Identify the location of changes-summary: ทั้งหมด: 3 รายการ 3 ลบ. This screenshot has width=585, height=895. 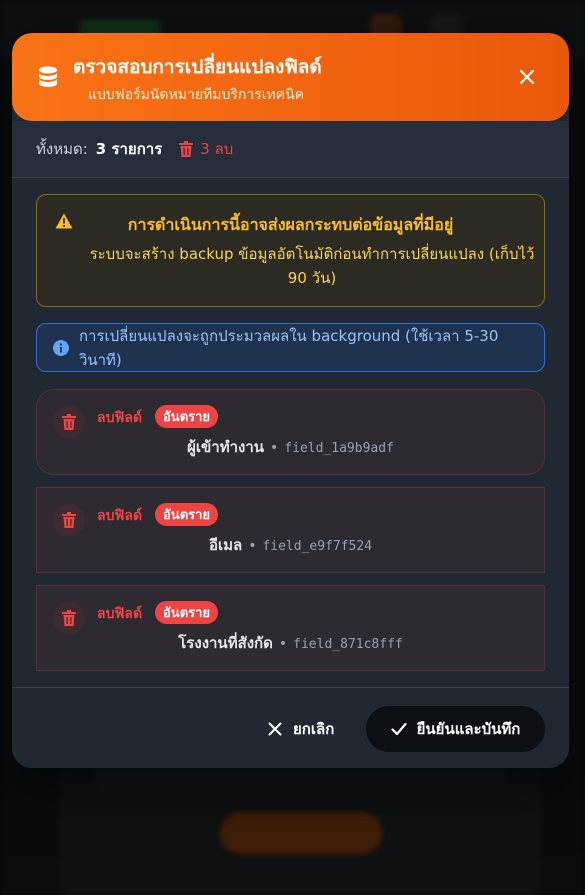
(290, 149).